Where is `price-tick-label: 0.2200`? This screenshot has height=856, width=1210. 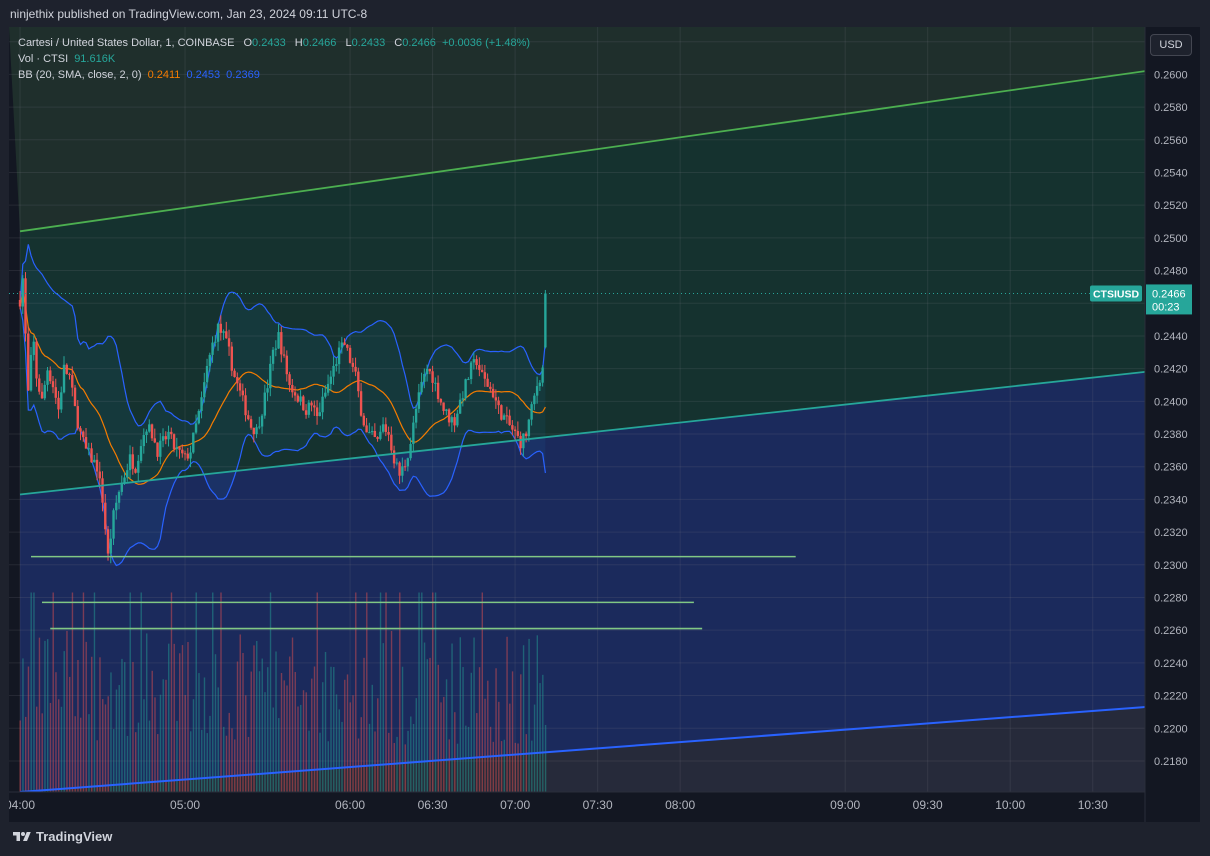
price-tick-label: 0.2200 is located at coordinates (1171, 729).